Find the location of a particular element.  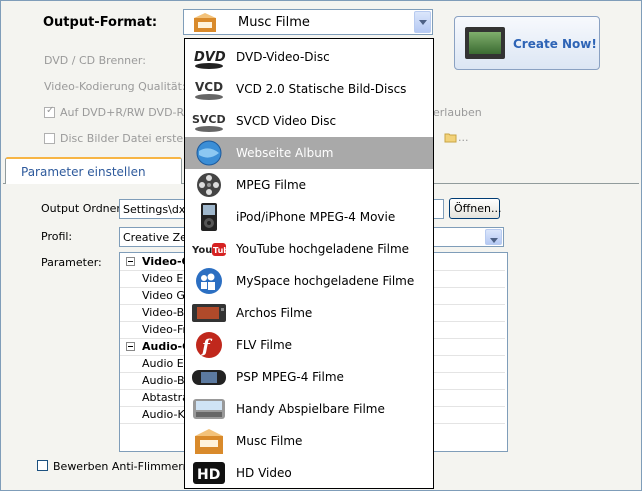

format-option-mobile: Handy Abspielbare Filme is located at coordinates (309, 409).